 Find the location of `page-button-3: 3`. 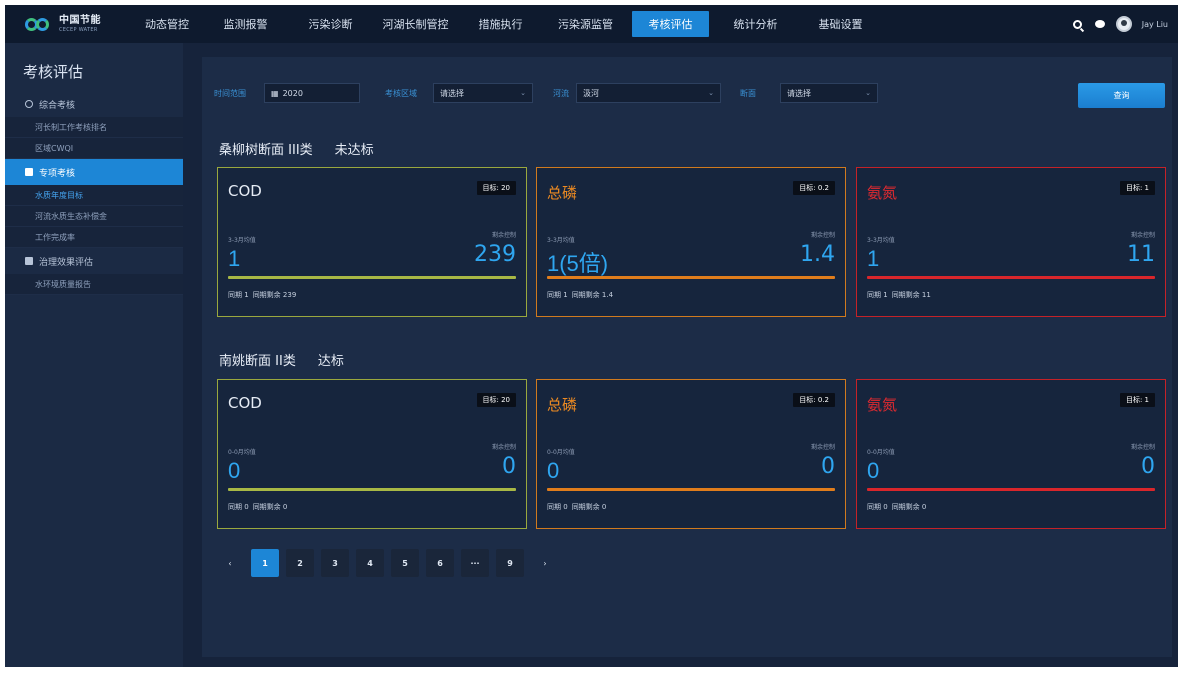

page-button-3: 3 is located at coordinates (335, 563).